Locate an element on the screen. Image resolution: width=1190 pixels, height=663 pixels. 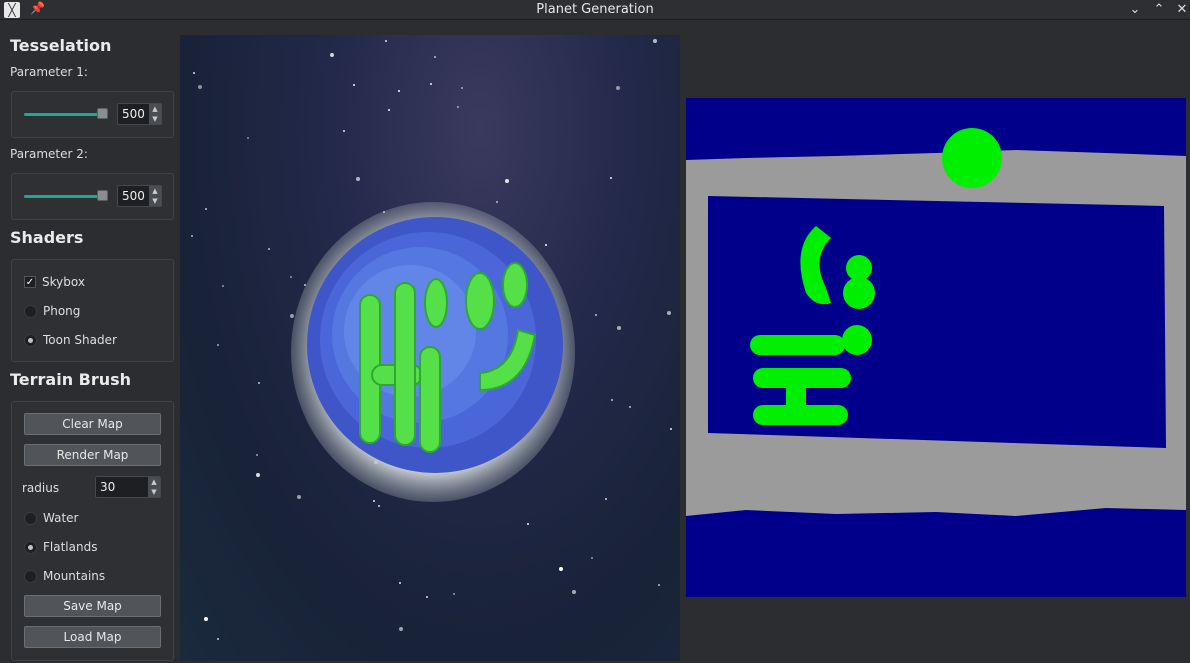
param2-group: 500 ▲ ▼ is located at coordinates (92, 196).